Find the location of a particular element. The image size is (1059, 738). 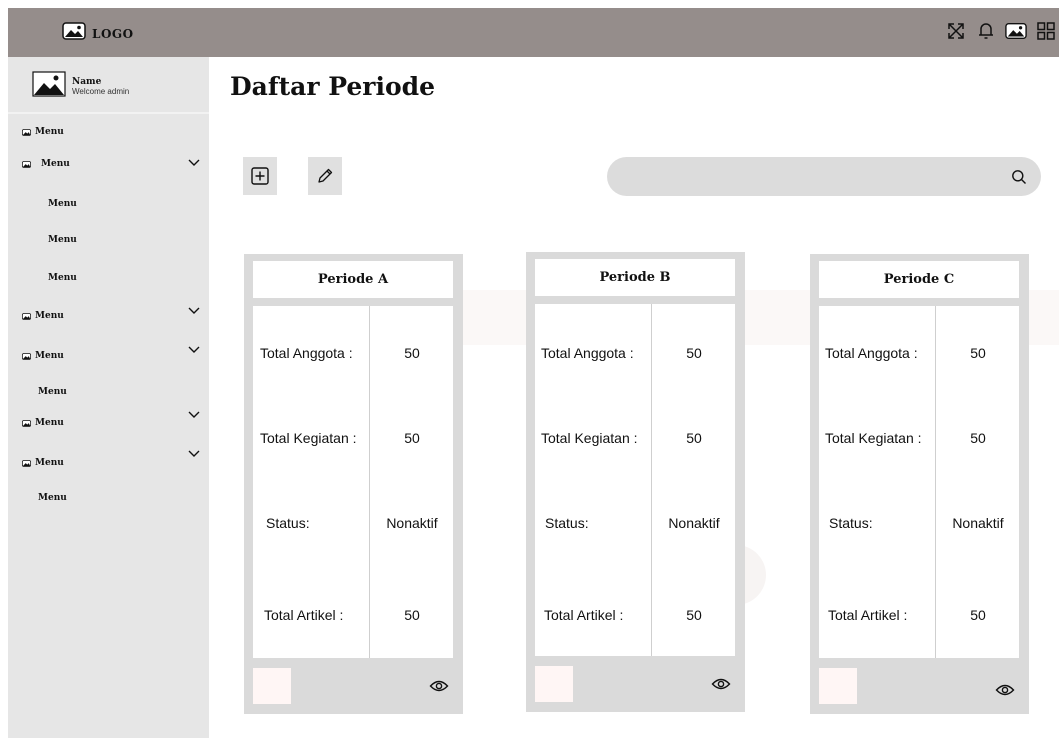

logo-text: LOGO is located at coordinates (113, 33).